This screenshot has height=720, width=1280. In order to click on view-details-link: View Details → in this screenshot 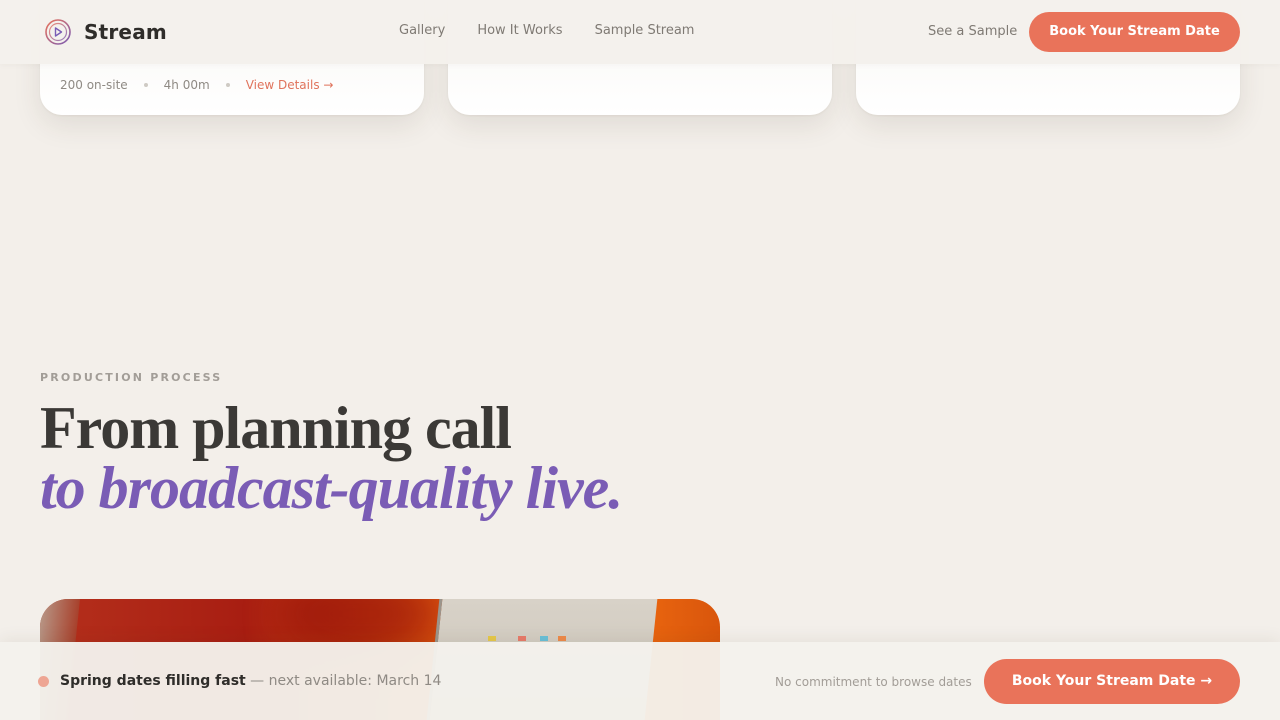, I will do `click(290, 85)`.